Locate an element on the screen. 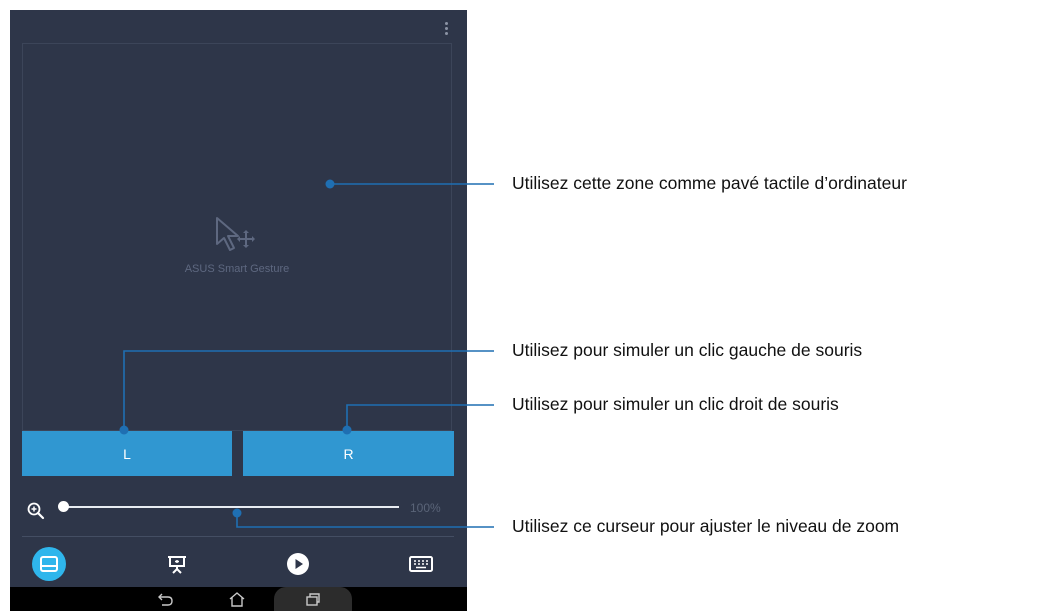 This screenshot has width=1040, height=611. system-navigation-bar is located at coordinates (238, 599).